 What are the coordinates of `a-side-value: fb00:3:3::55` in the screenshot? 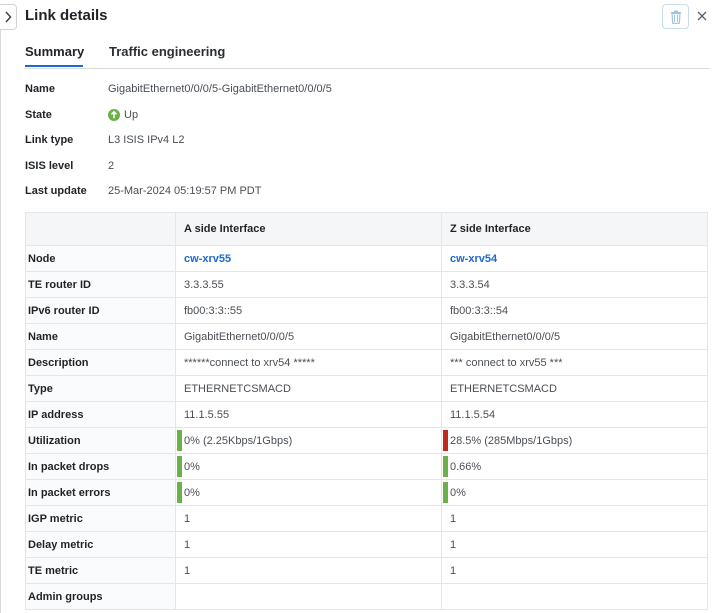 It's located at (308, 310).